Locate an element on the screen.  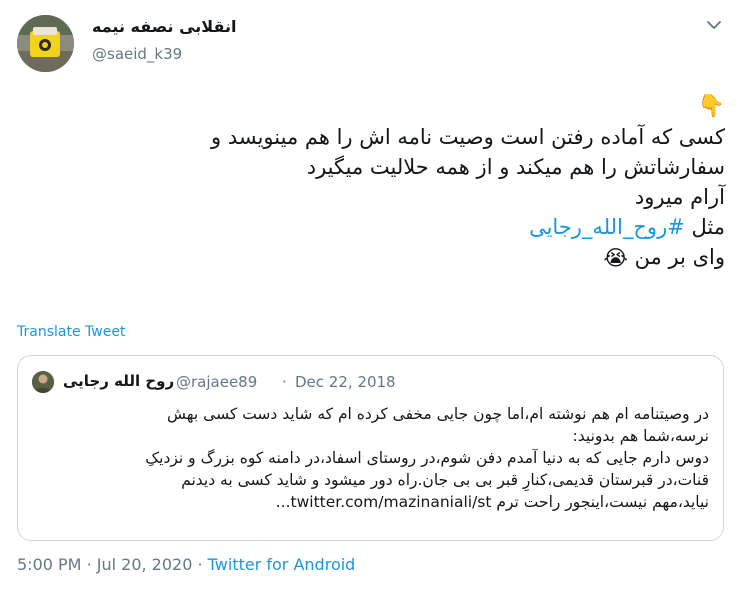
author-handle: @saeid_k39 is located at coordinates (137, 54).